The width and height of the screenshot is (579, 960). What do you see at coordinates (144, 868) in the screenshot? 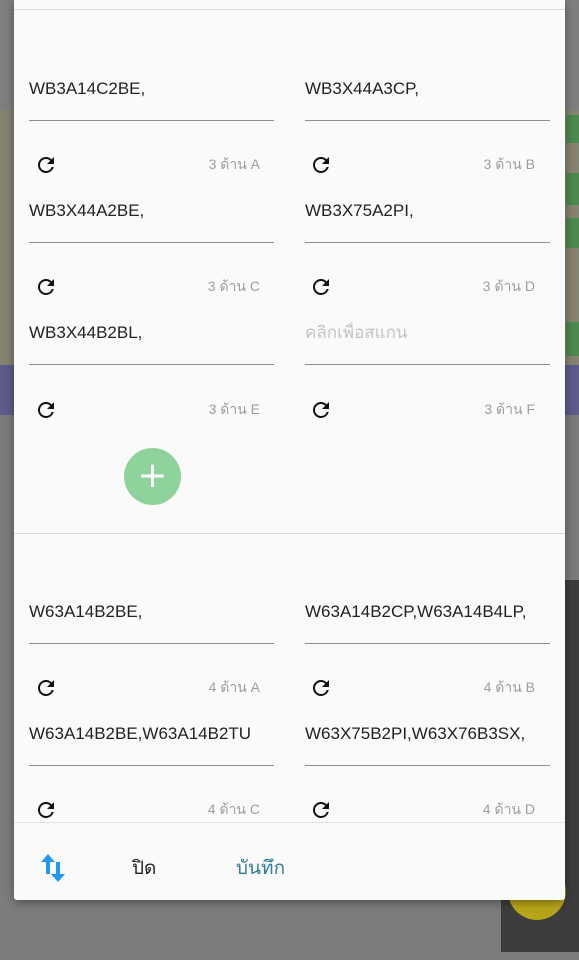
I see `close-button: ปิด` at bounding box center [144, 868].